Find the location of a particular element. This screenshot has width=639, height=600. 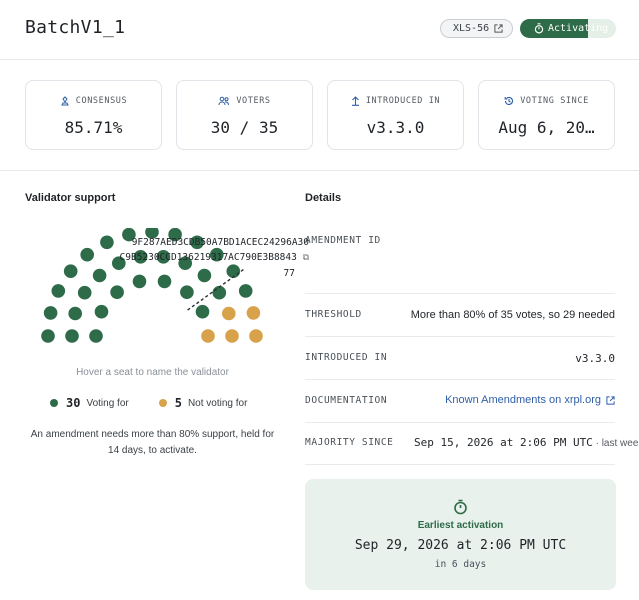

amendment-id-line-3: 77 is located at coordinates (289, 273).